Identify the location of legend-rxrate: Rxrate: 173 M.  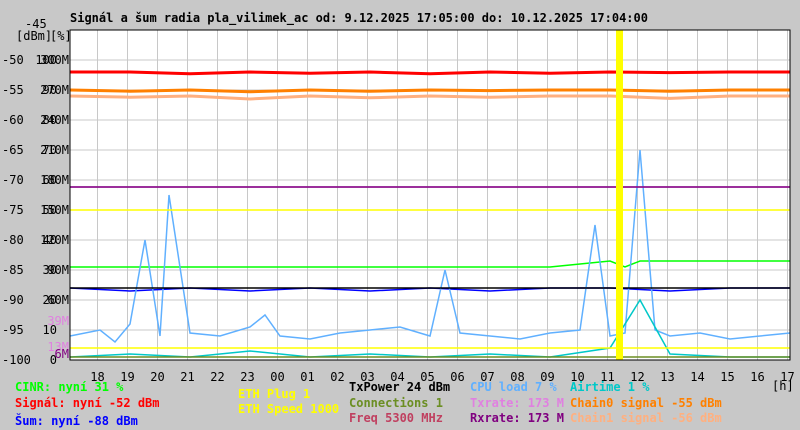
(517, 418).